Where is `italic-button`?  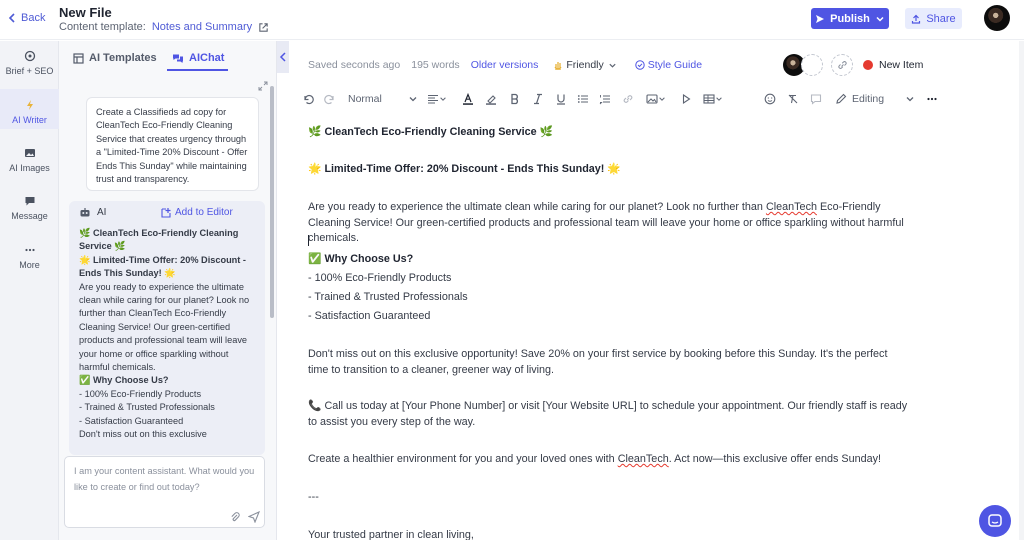 italic-button is located at coordinates (538, 99).